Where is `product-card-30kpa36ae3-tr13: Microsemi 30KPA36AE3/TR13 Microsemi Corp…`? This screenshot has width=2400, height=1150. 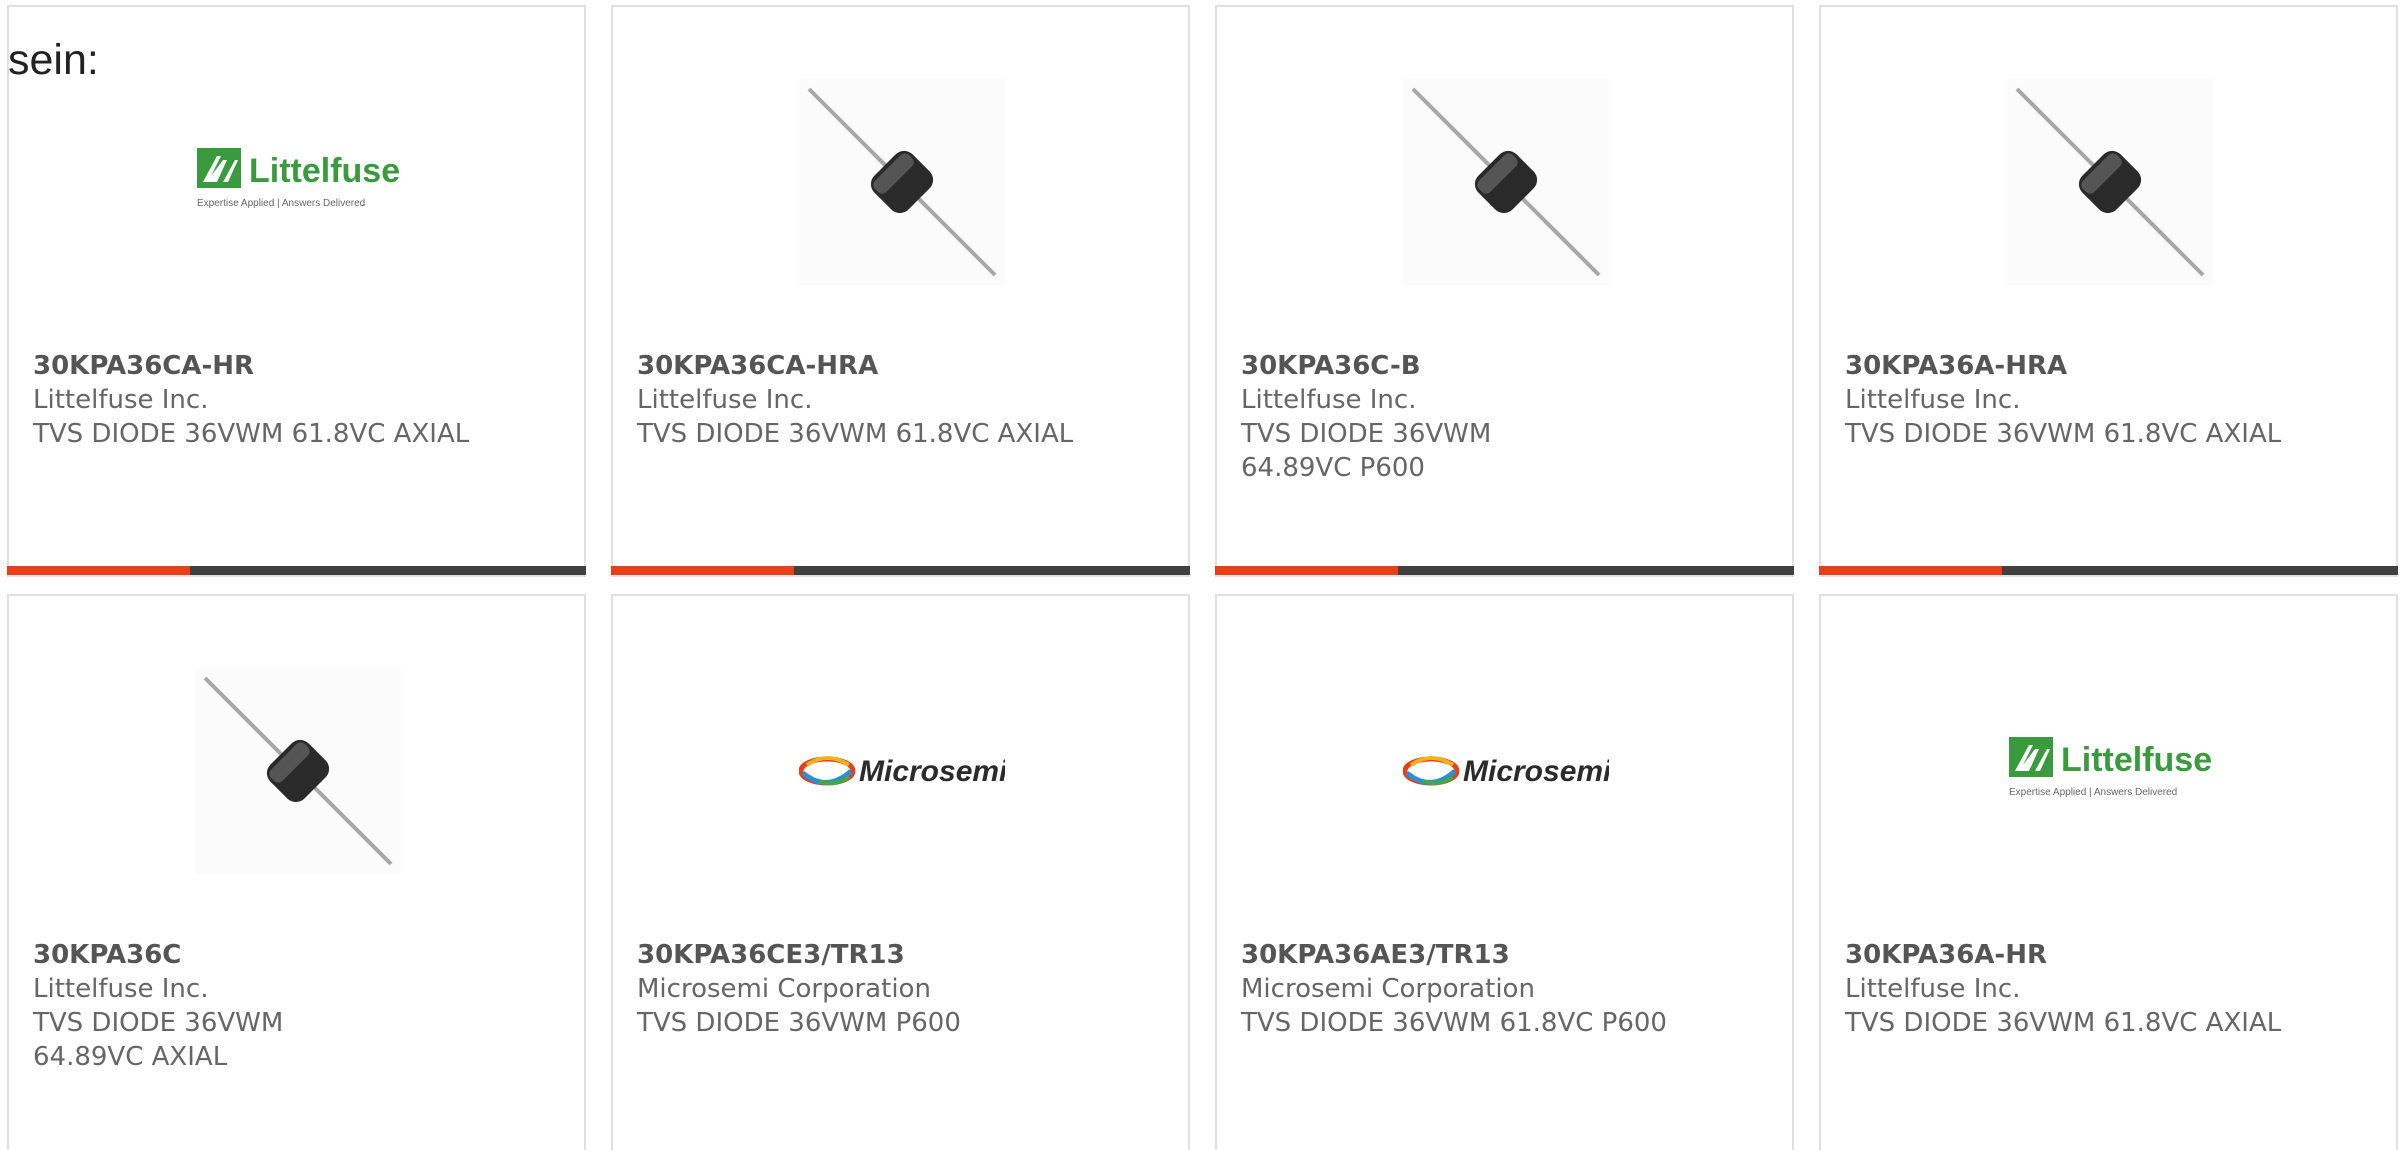
product-card-30kpa36ae3-tr13: Microsemi 30KPA36AE3/TR13 Microsemi Corp… is located at coordinates (1504, 872).